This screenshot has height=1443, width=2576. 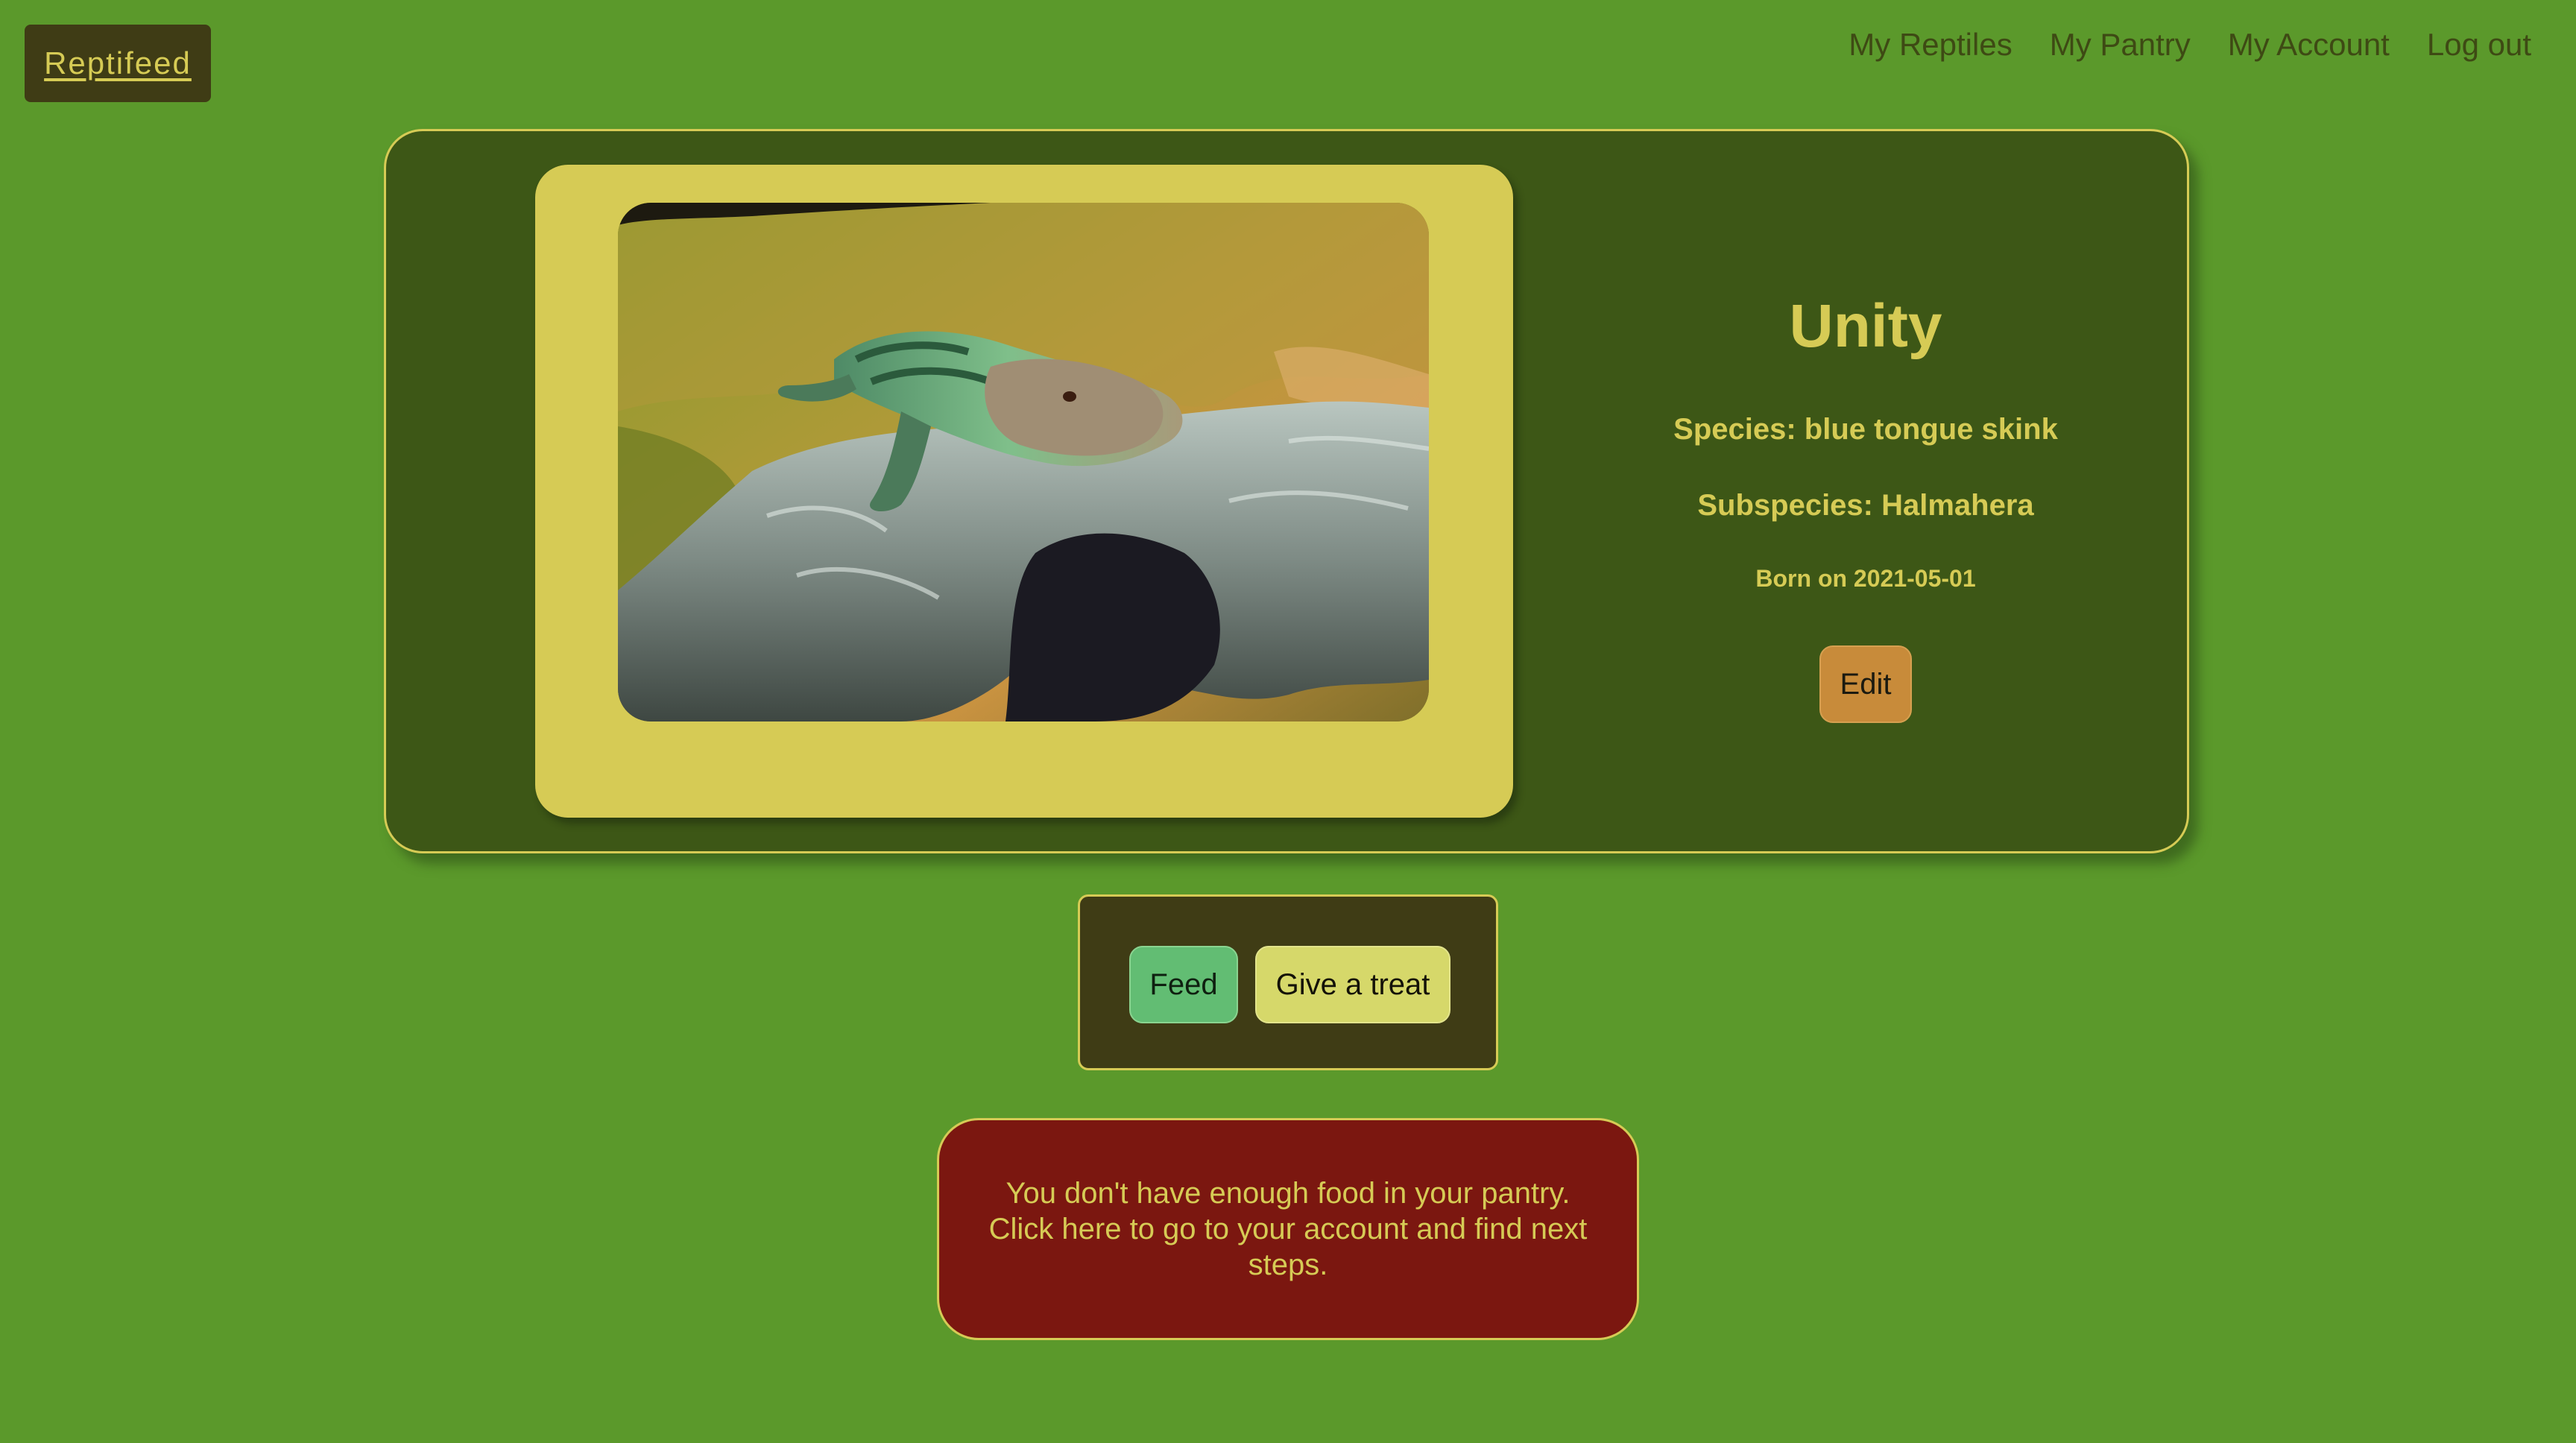 What do you see at coordinates (1352, 984) in the screenshot?
I see `give-treat-button: Give a treat` at bounding box center [1352, 984].